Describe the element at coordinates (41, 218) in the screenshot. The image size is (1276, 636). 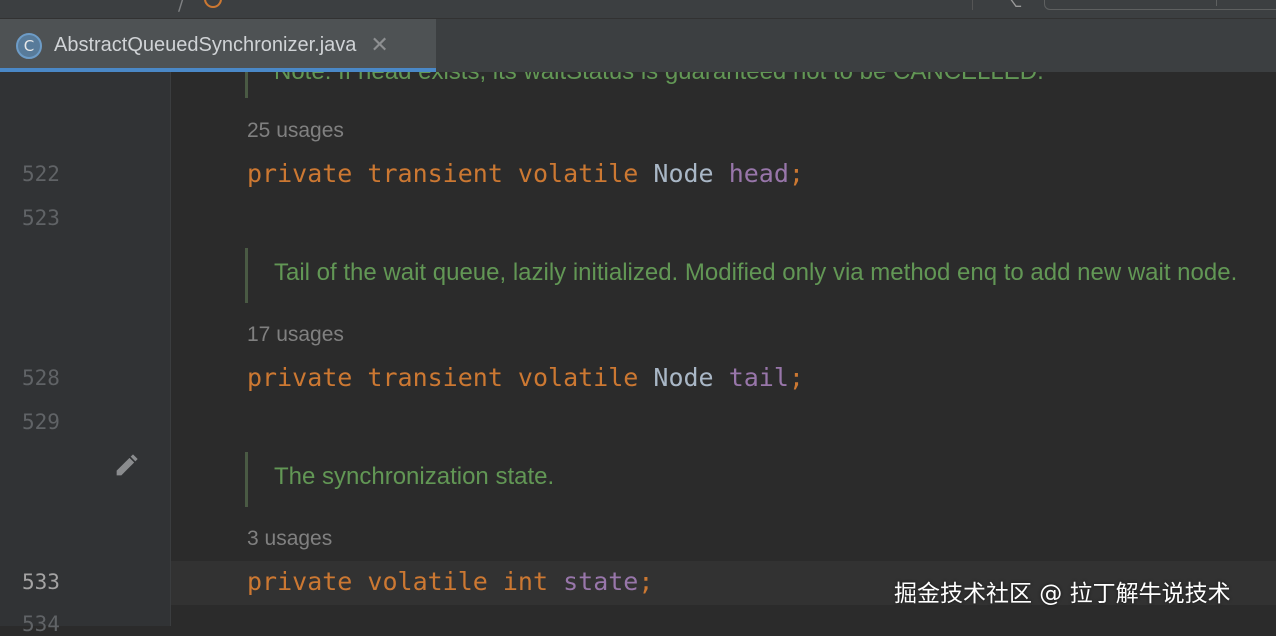
I see `line-number: 523` at that location.